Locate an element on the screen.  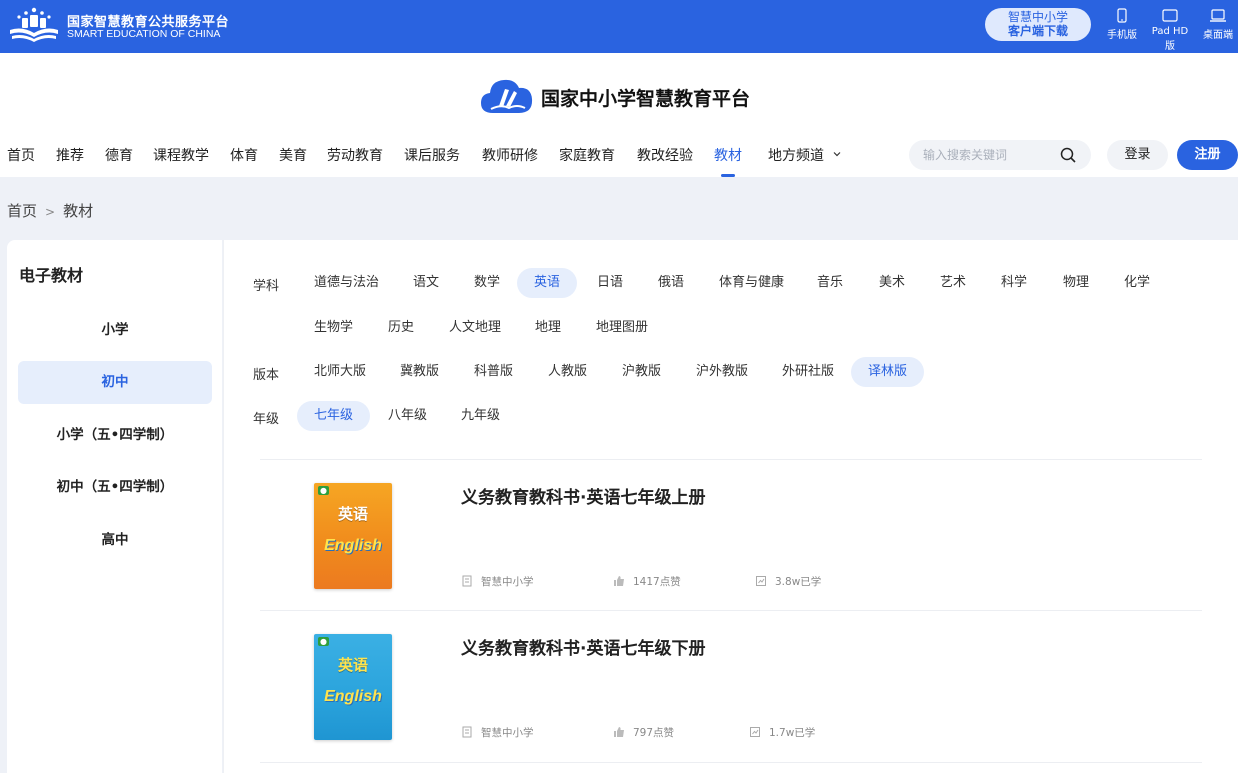
nav-sports: 体育 is located at coordinates (244, 161).